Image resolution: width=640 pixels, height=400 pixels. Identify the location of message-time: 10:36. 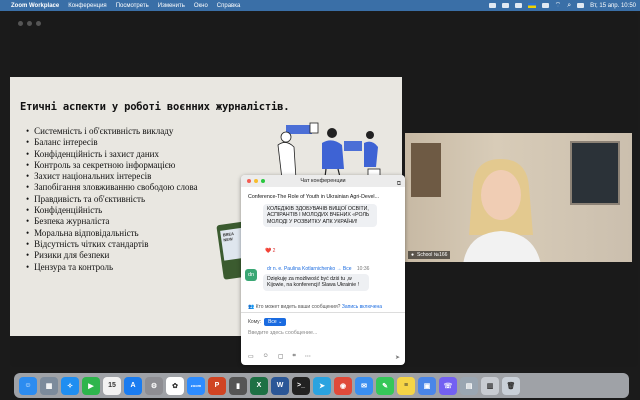
(363, 269).